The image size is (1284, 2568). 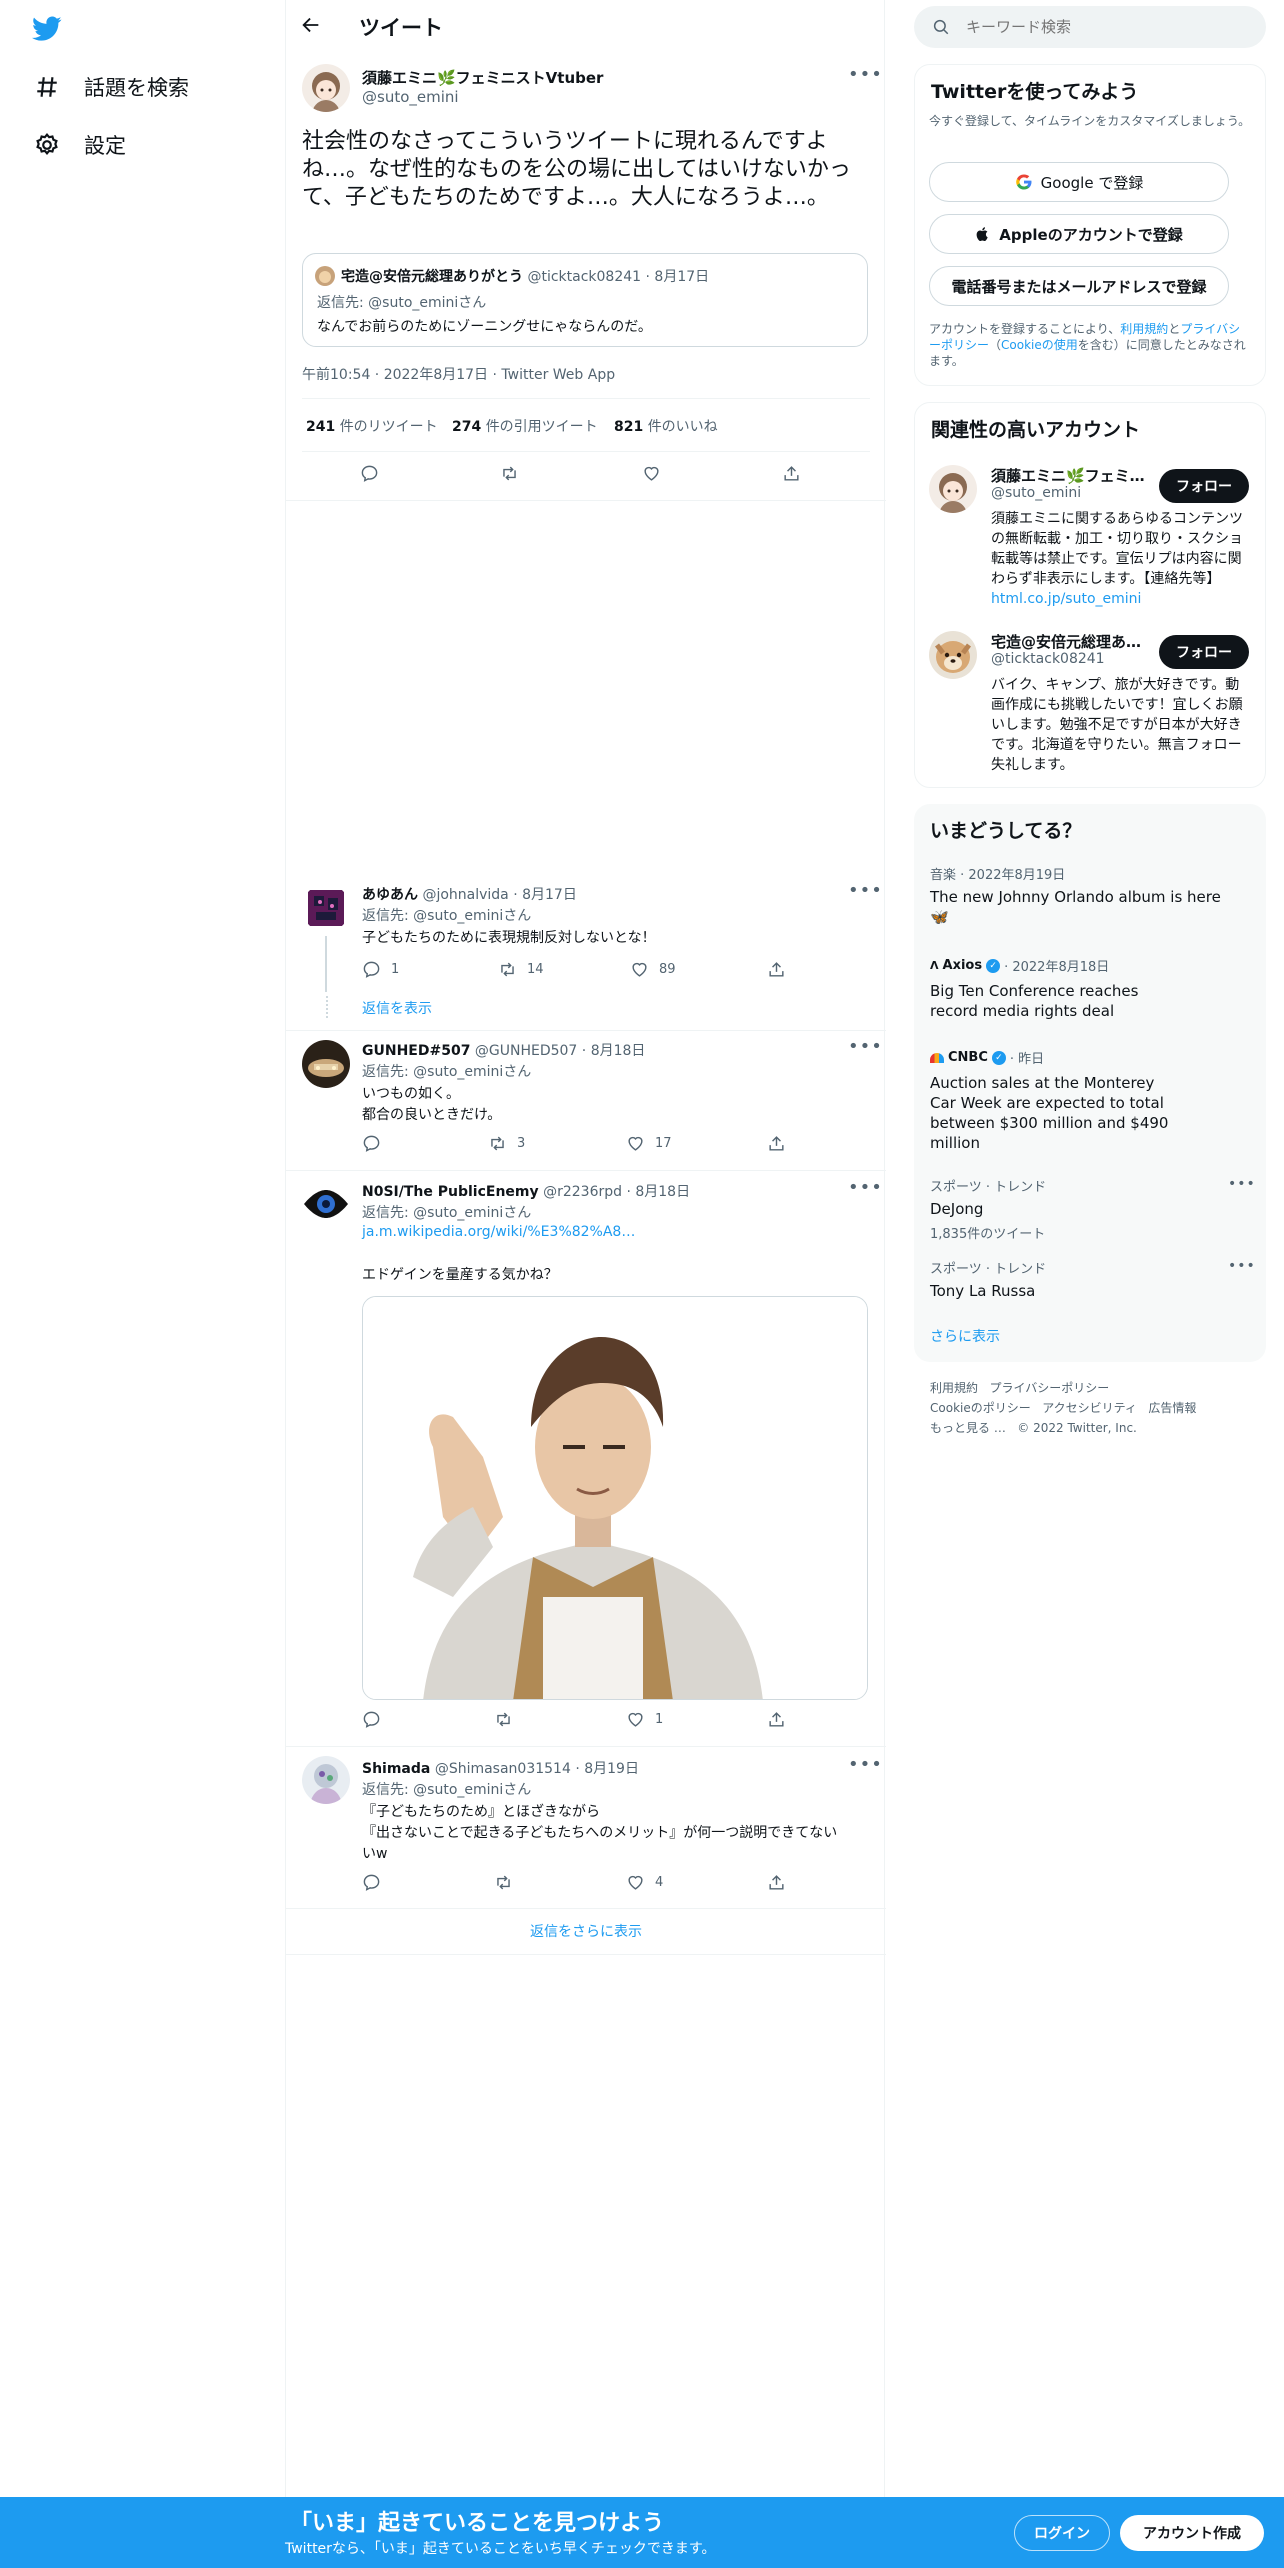 What do you see at coordinates (1079, 234) in the screenshot?
I see `apple-signup-button: Appleのアカウントで登録` at bounding box center [1079, 234].